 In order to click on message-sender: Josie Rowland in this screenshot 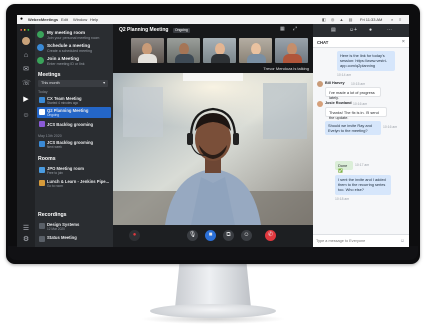, I will do `click(338, 103)`.